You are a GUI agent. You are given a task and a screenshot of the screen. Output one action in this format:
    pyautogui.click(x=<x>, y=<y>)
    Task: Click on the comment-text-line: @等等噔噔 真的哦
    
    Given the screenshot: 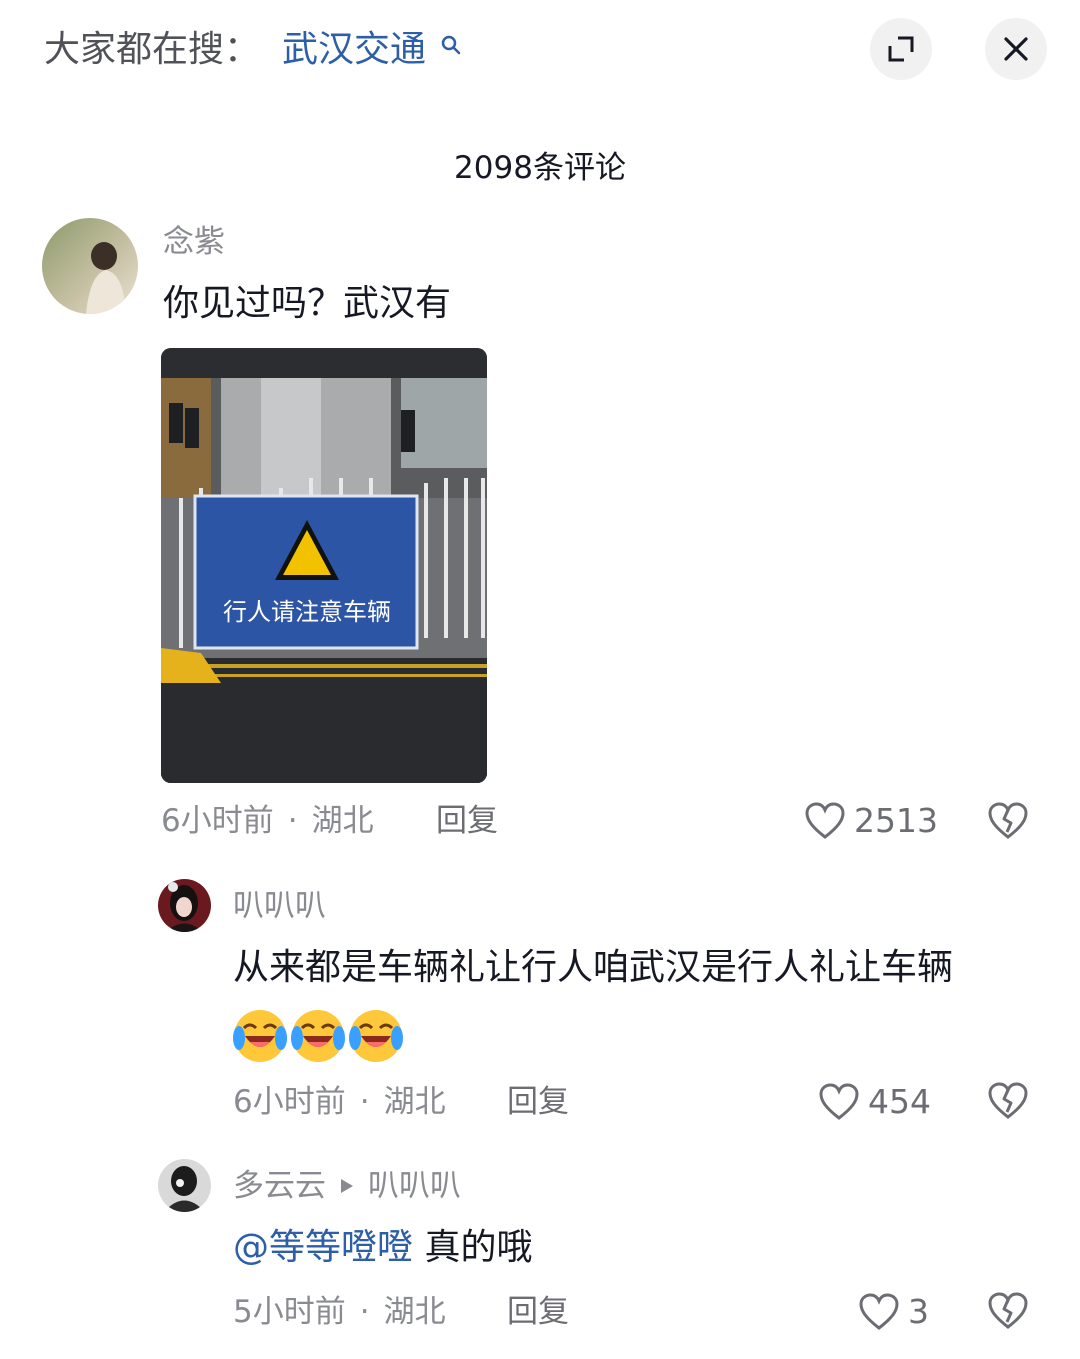 What is the action you would take?
    pyautogui.click(x=382, y=1248)
    